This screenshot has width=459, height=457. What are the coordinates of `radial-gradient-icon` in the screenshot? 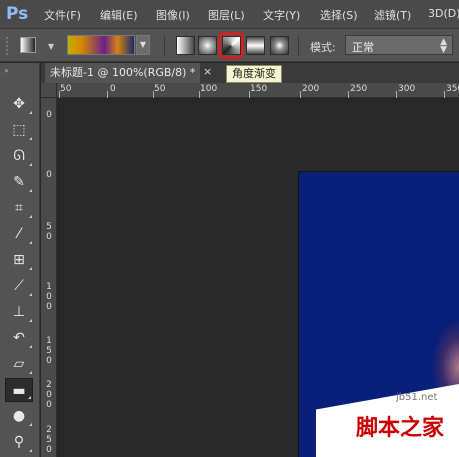 It's located at (207, 45).